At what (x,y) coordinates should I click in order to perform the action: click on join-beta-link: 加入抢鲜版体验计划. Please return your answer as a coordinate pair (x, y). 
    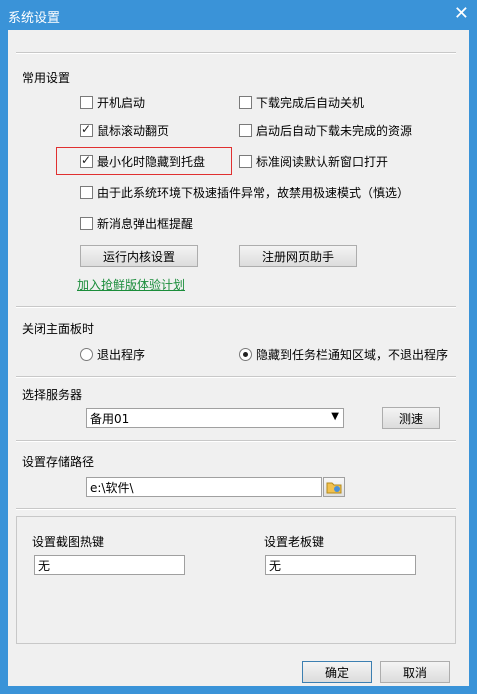
    Looking at the image, I should click on (131, 284).